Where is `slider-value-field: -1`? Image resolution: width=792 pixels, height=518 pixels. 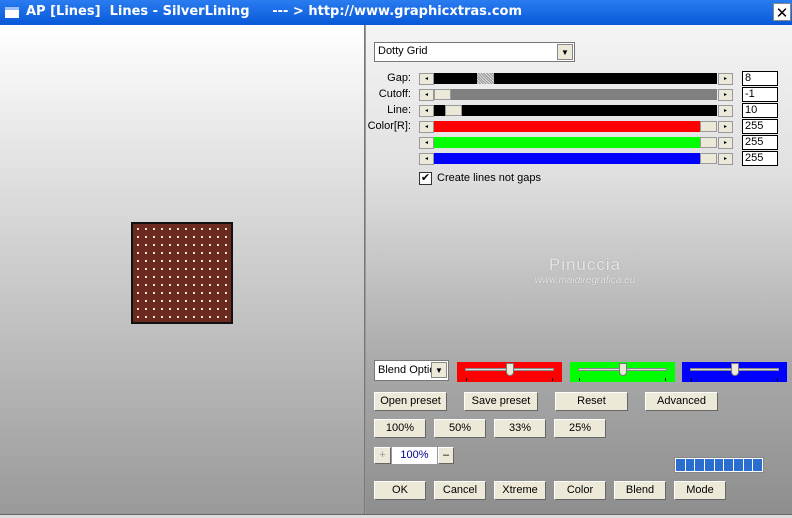
slider-value-field: -1 is located at coordinates (760, 94).